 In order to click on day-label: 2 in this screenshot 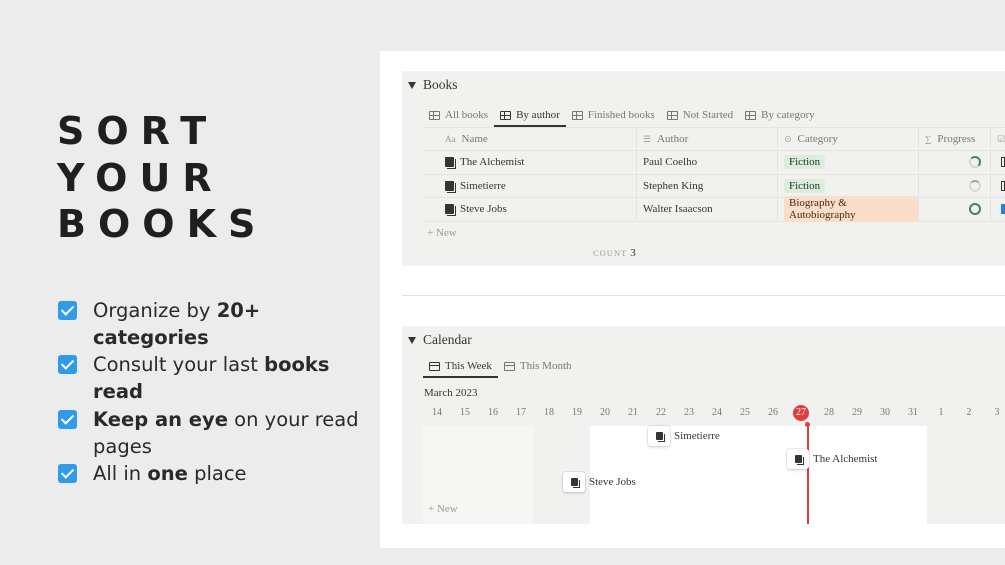, I will do `click(969, 412)`.